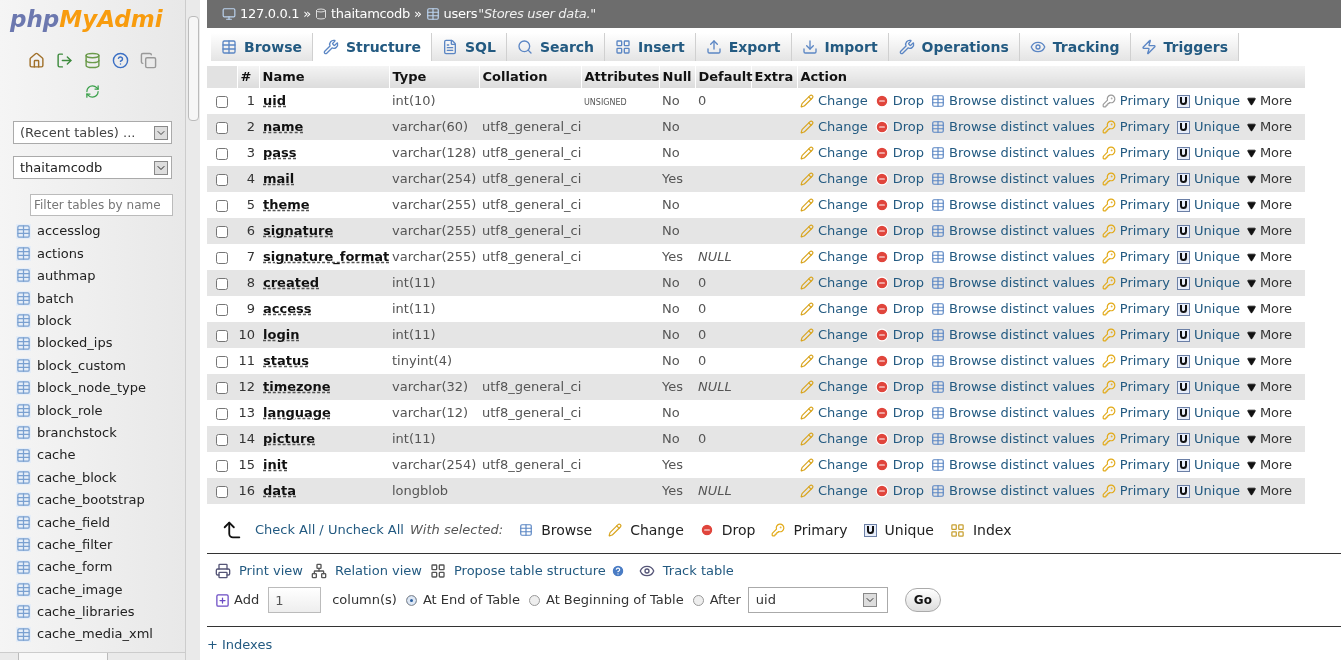 Image resolution: width=1341 pixels, height=660 pixels. What do you see at coordinates (556, 47) in the screenshot?
I see `tab: Search` at bounding box center [556, 47].